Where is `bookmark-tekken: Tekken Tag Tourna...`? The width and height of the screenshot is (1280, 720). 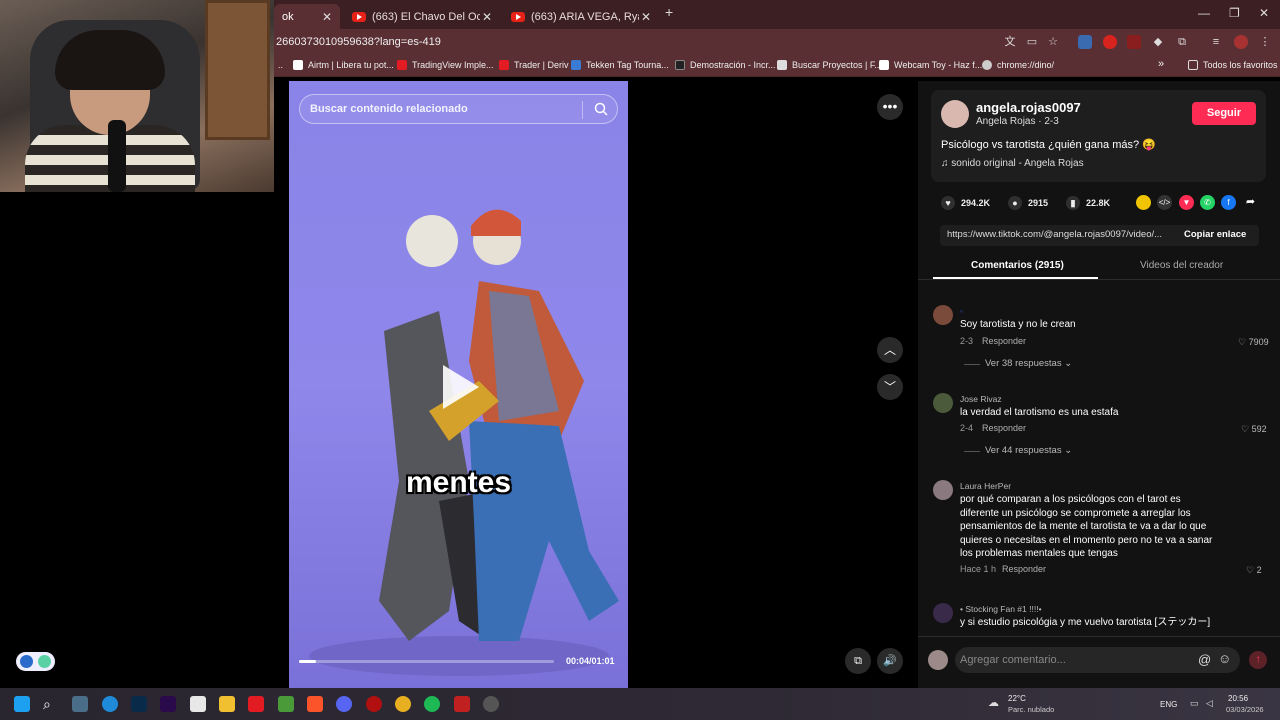
bookmark-tekken: Tekken Tag Tourna... is located at coordinates (620, 65).